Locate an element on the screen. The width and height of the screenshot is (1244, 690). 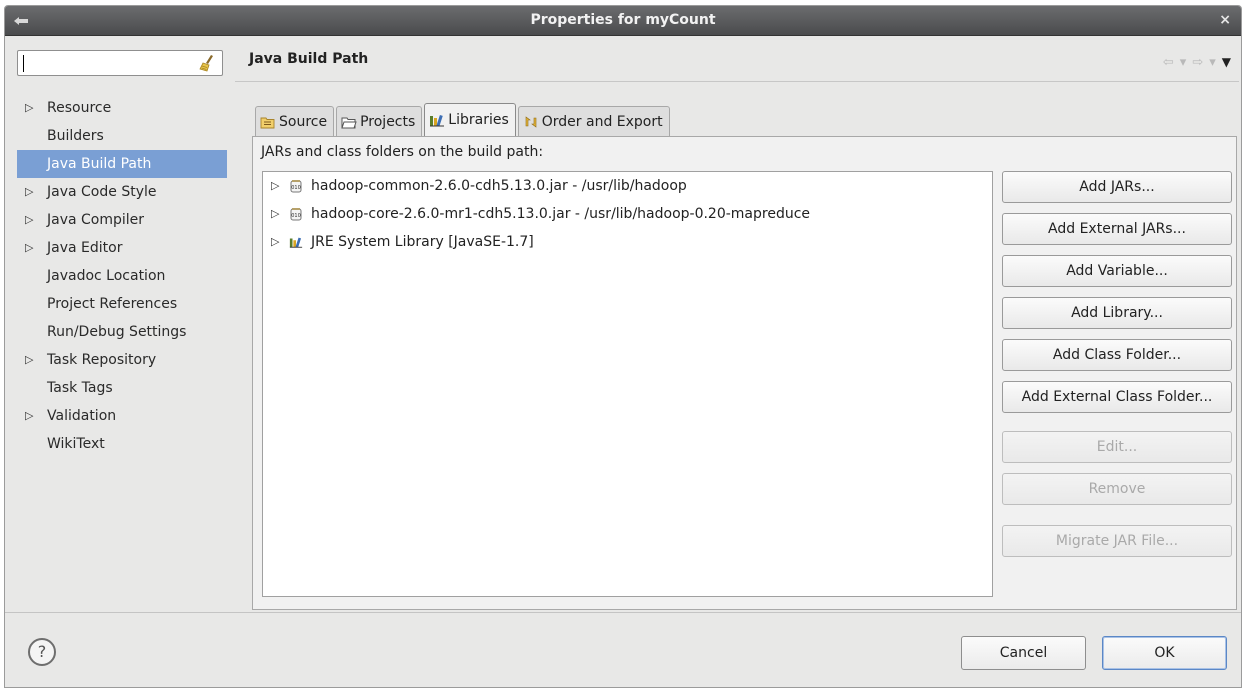
sidebar-item-validation: ▷ Validation is located at coordinates (122, 416).